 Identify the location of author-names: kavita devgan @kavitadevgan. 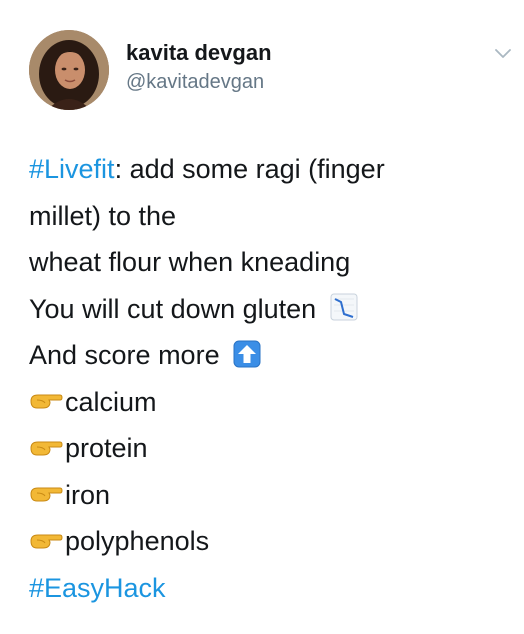
(199, 68).